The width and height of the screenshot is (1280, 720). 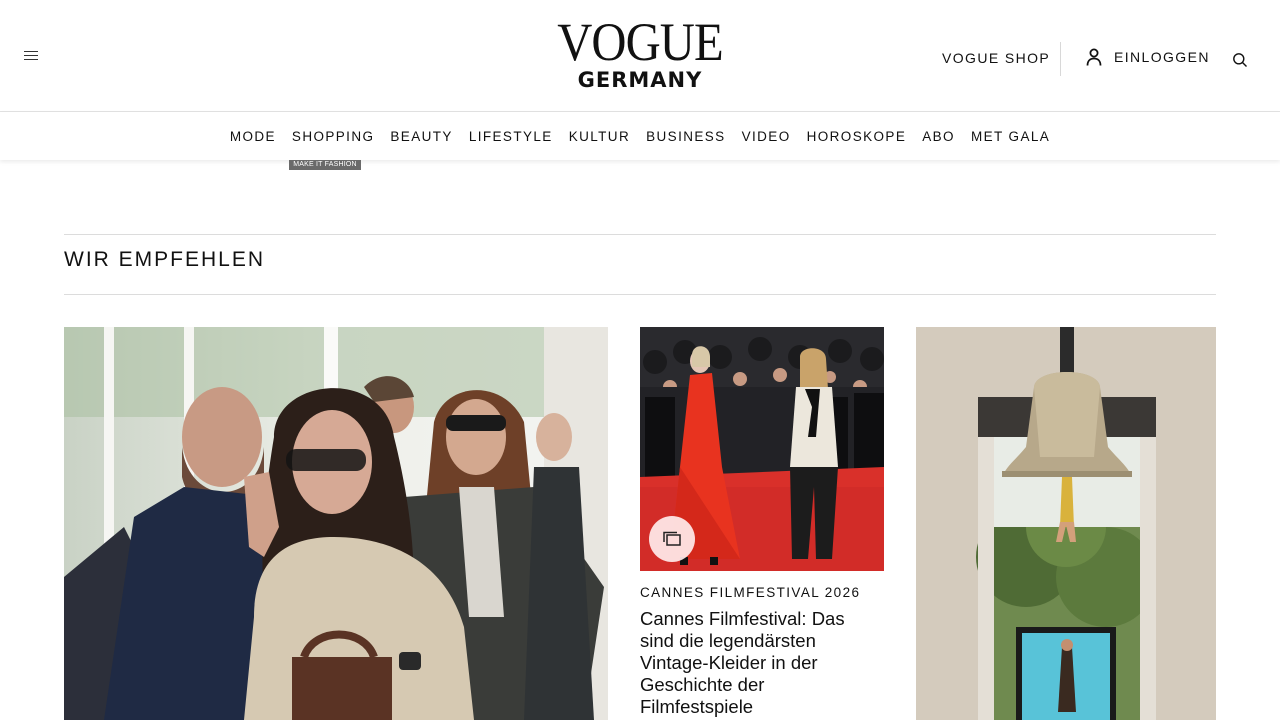 I want to click on header-divider, so click(x=1060, y=59).